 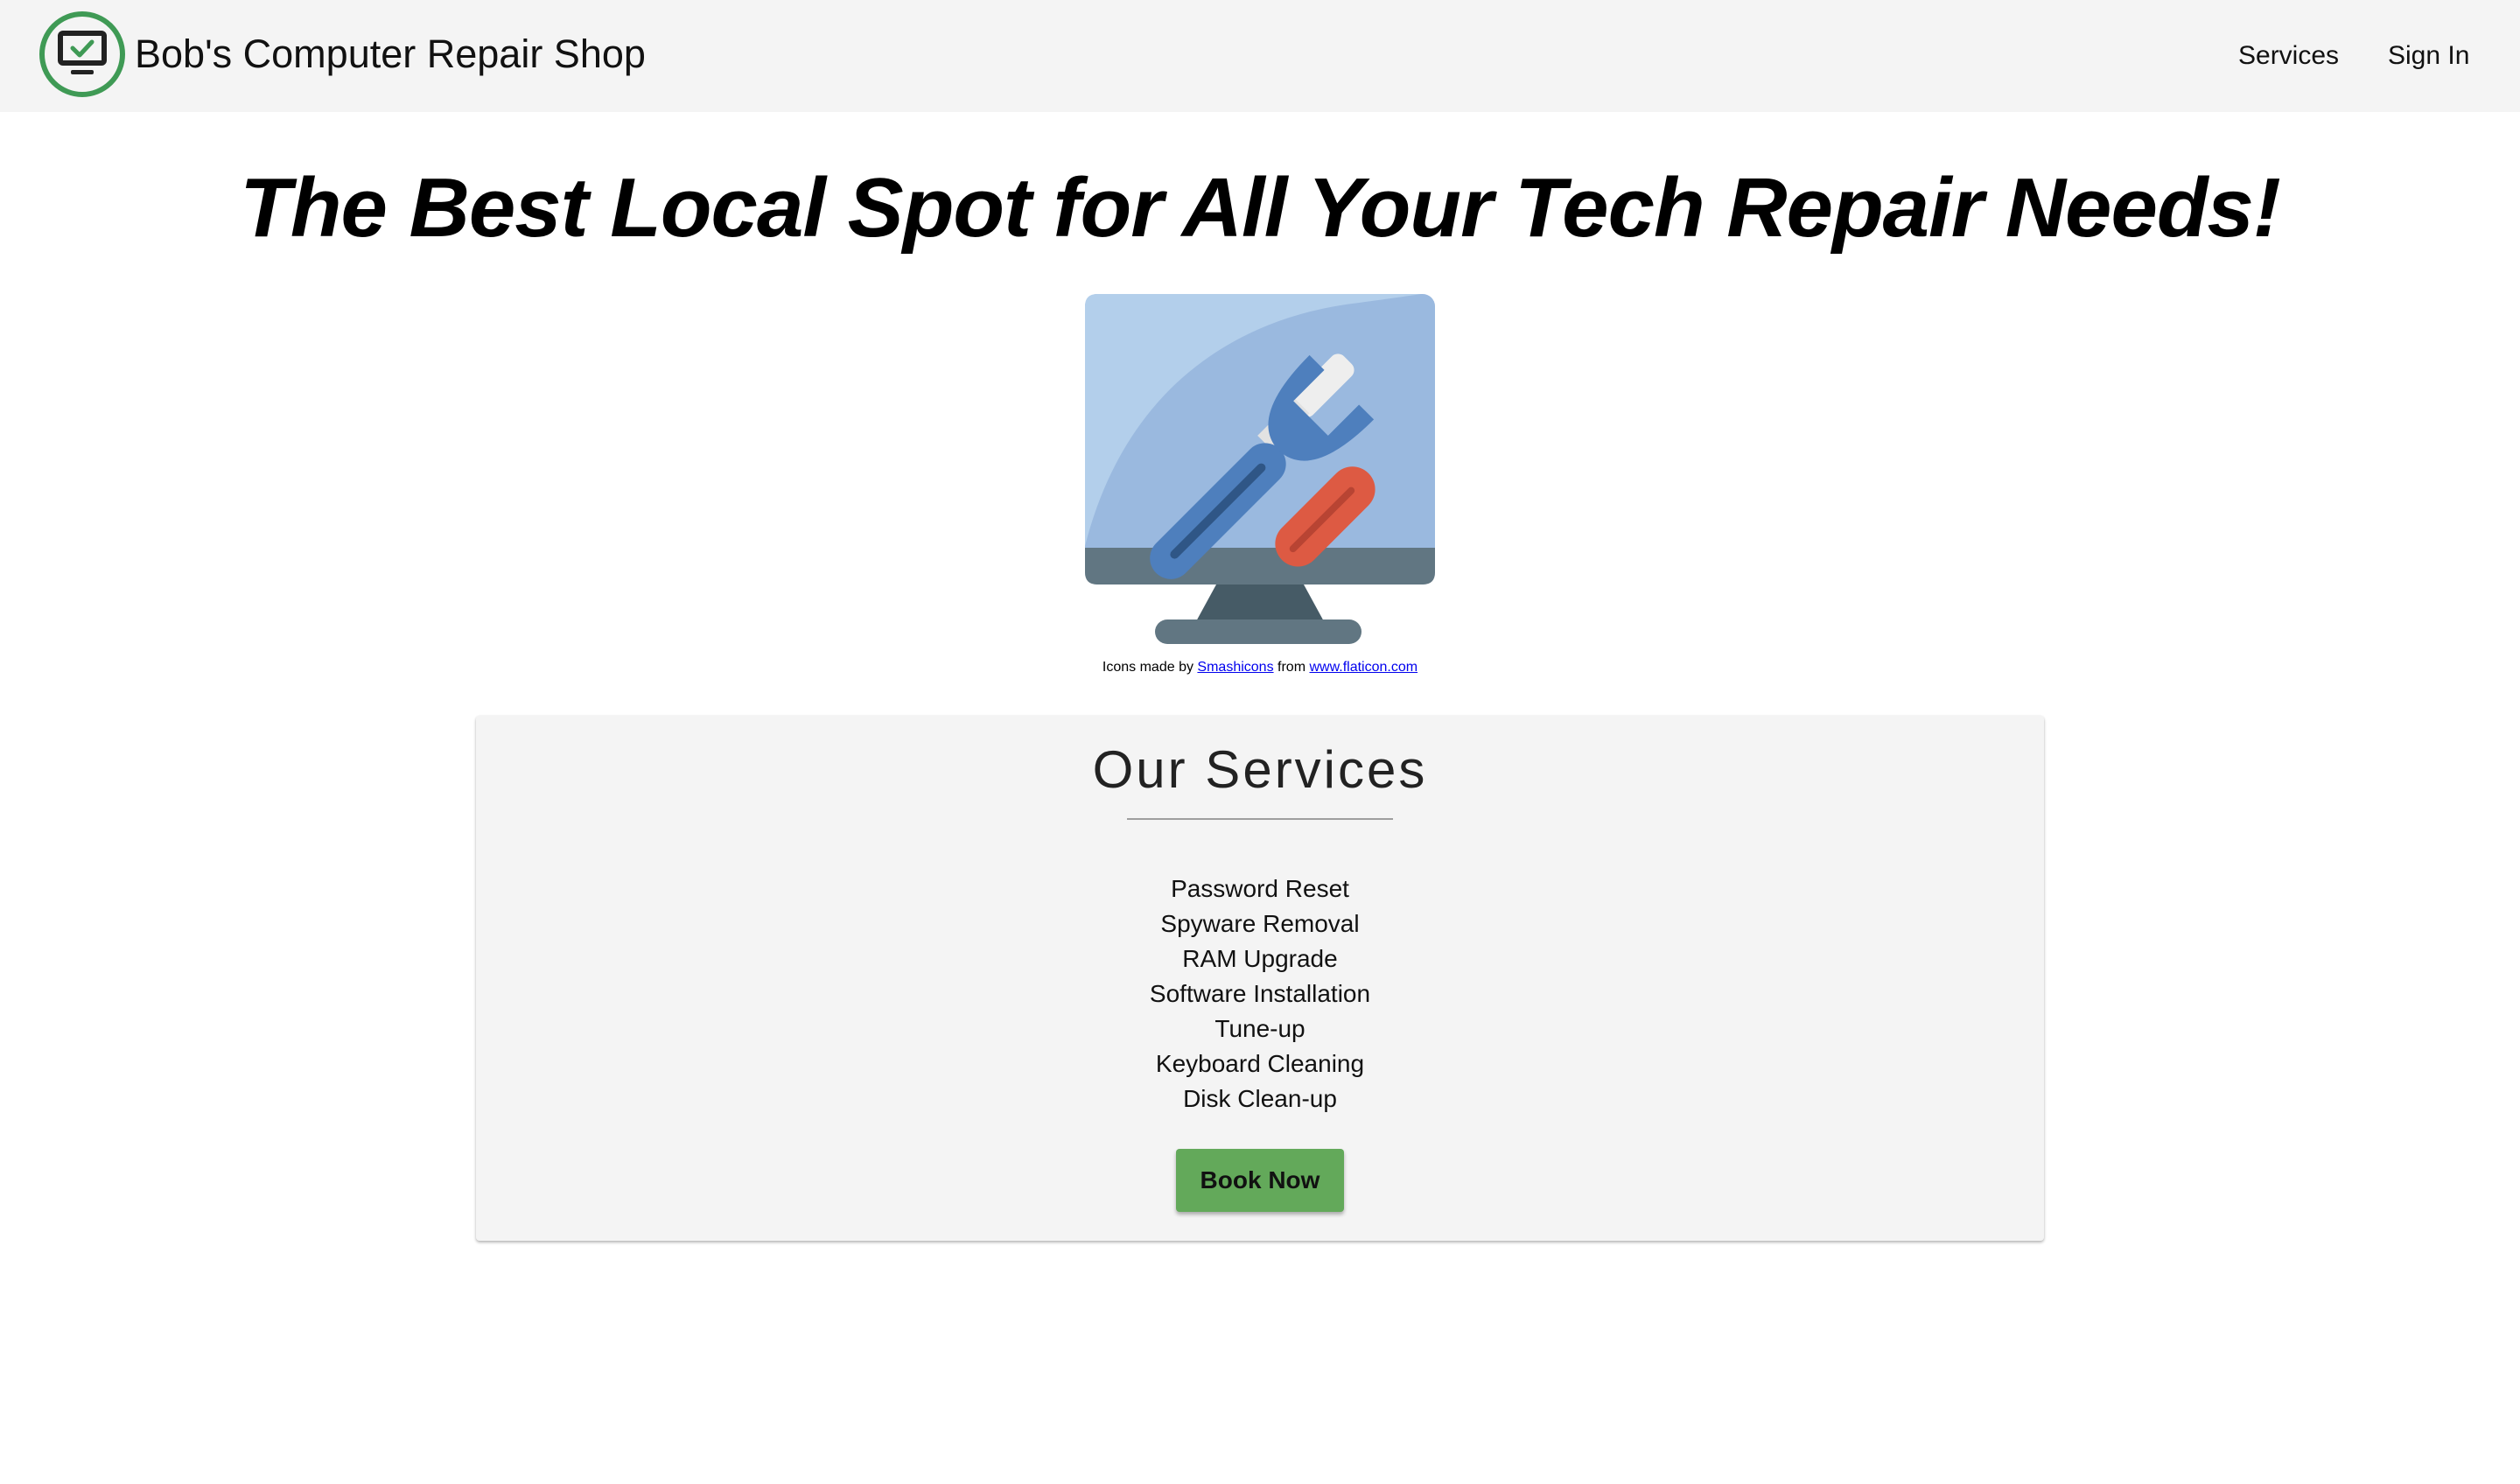 I want to click on credit-prefix: Icons made by, so click(x=1148, y=667).